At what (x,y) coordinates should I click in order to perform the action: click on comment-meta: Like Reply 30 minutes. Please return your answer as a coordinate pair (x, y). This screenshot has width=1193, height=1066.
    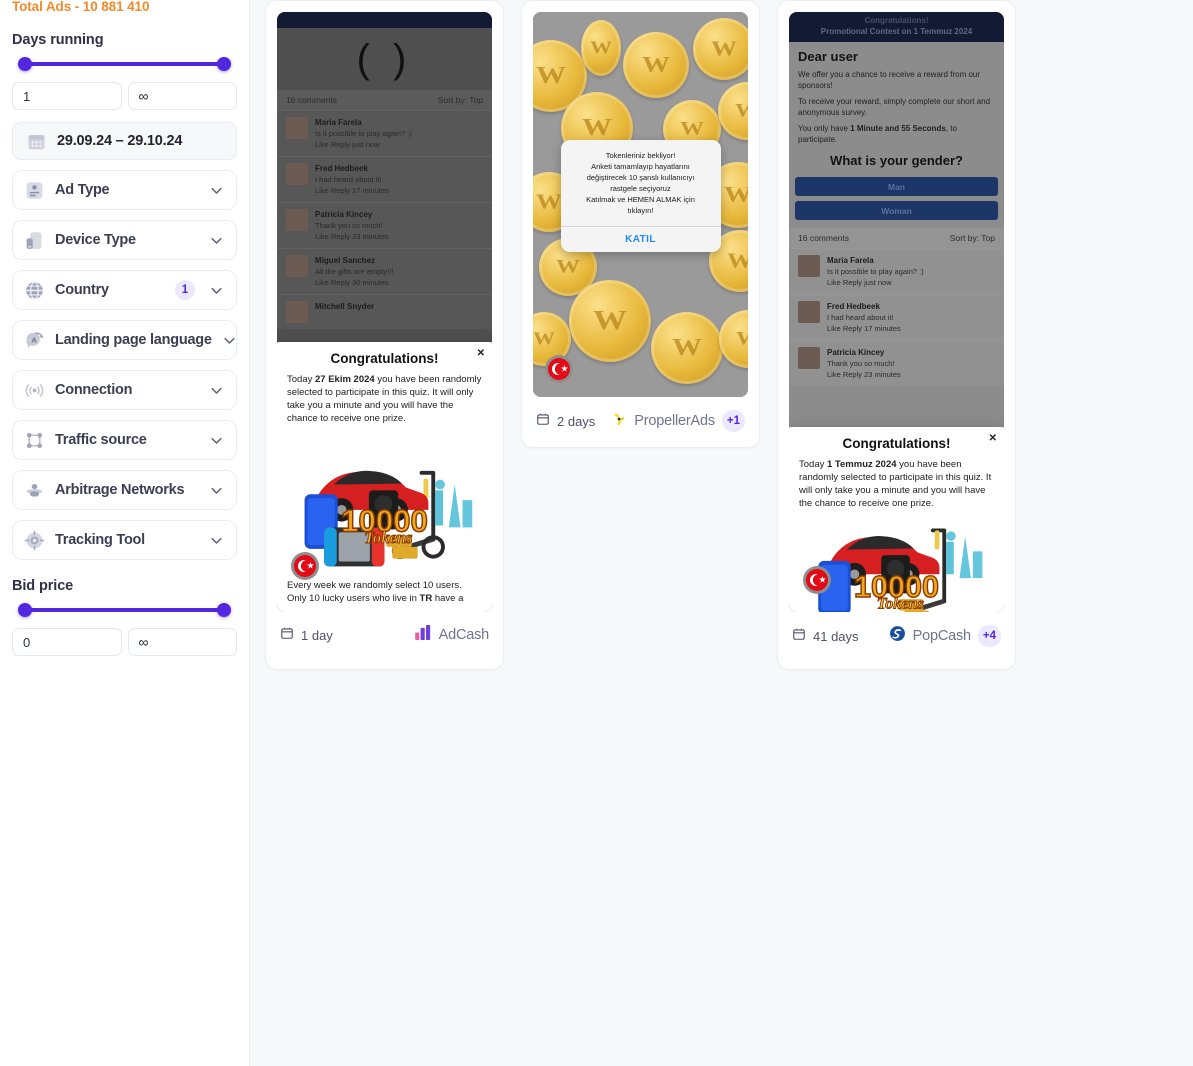
    Looking at the image, I should click on (352, 282).